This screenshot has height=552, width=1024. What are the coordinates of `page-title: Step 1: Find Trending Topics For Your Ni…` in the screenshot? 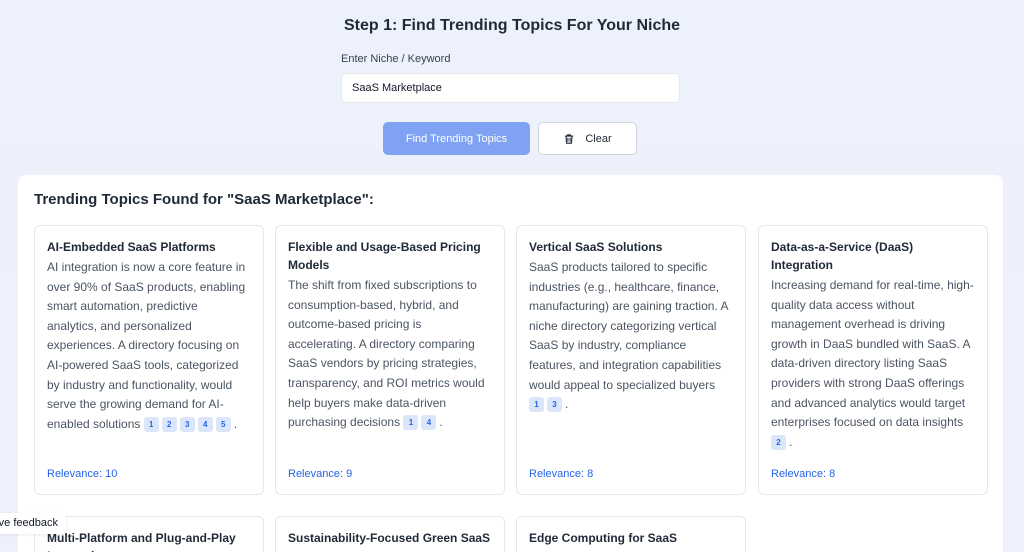 It's located at (512, 25).